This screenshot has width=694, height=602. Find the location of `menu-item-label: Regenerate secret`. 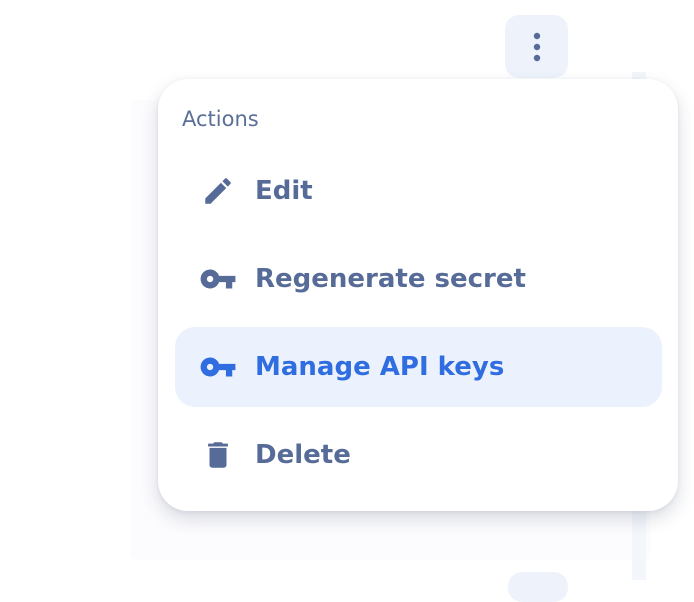

menu-item-label: Regenerate secret is located at coordinates (390, 279).